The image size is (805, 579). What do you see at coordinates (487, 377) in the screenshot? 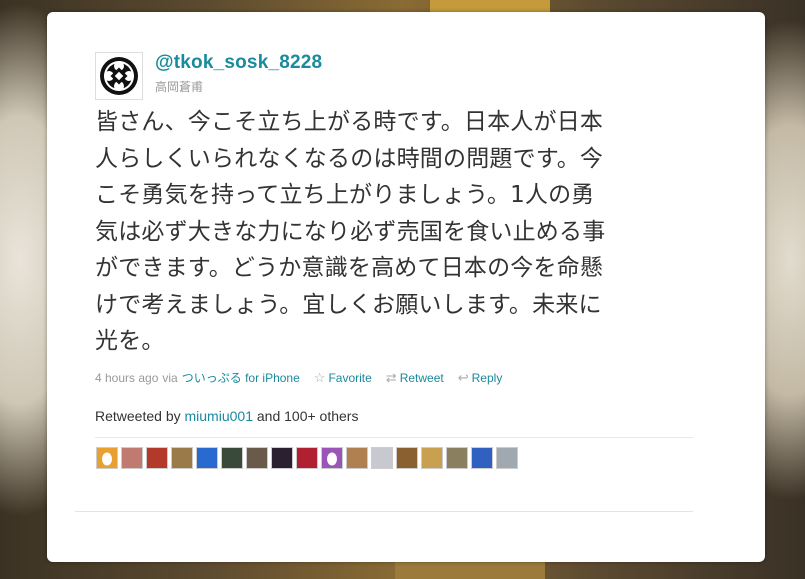
I see `reply-label: Reply` at bounding box center [487, 377].